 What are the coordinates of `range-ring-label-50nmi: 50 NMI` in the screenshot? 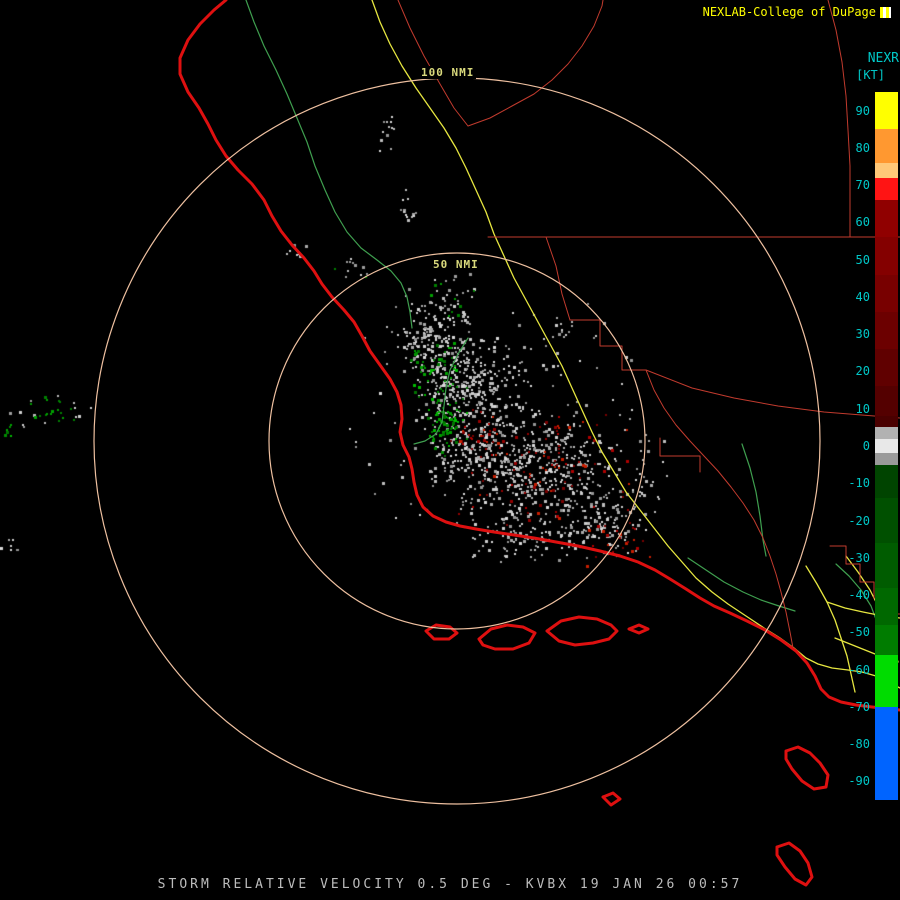 It's located at (456, 264).